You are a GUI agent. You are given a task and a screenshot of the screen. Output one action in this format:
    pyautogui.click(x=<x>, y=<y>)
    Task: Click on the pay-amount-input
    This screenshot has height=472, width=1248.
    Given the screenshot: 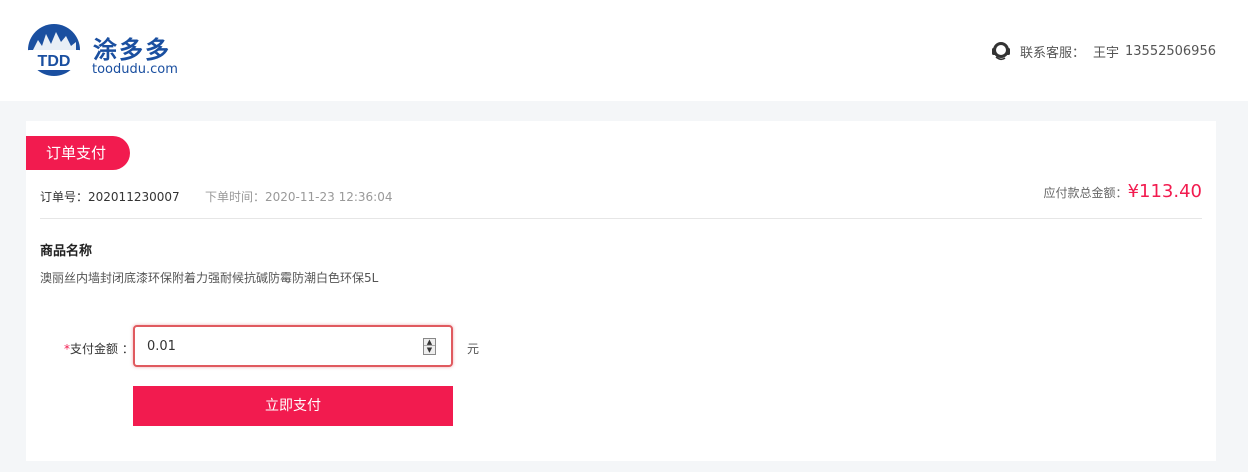 What is the action you would take?
    pyautogui.click(x=277, y=346)
    